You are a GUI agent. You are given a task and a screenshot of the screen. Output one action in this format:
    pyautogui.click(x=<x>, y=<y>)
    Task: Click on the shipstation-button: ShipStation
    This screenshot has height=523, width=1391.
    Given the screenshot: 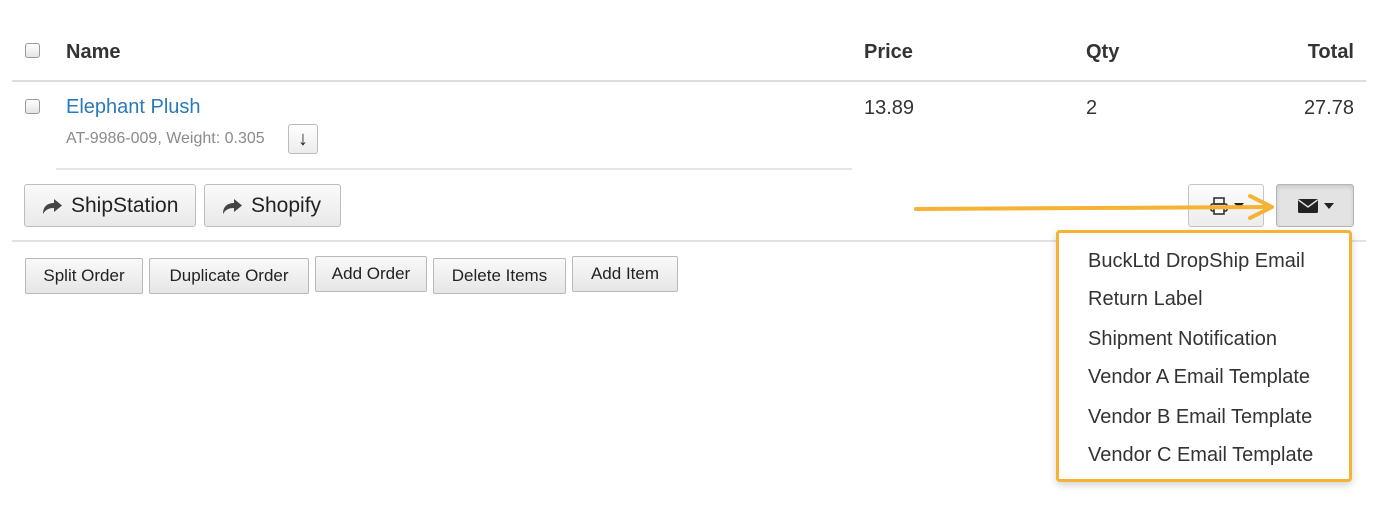 What is the action you would take?
    pyautogui.click(x=110, y=205)
    